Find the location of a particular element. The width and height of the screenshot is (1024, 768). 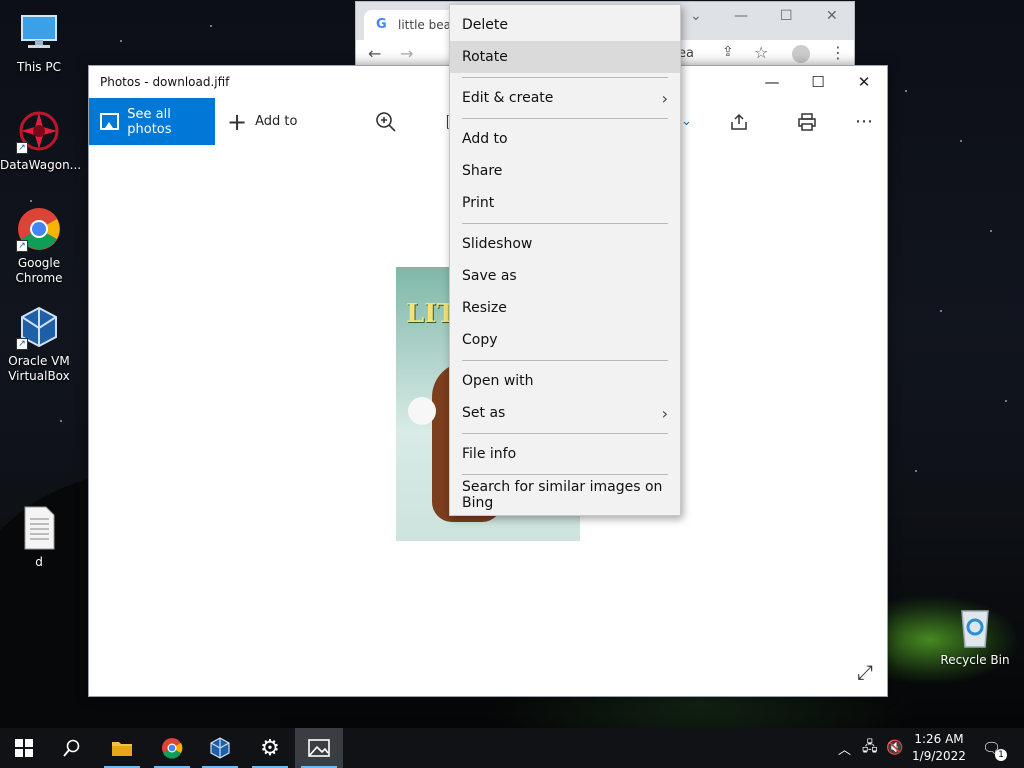

zoom-in-icon is located at coordinates (386, 121).